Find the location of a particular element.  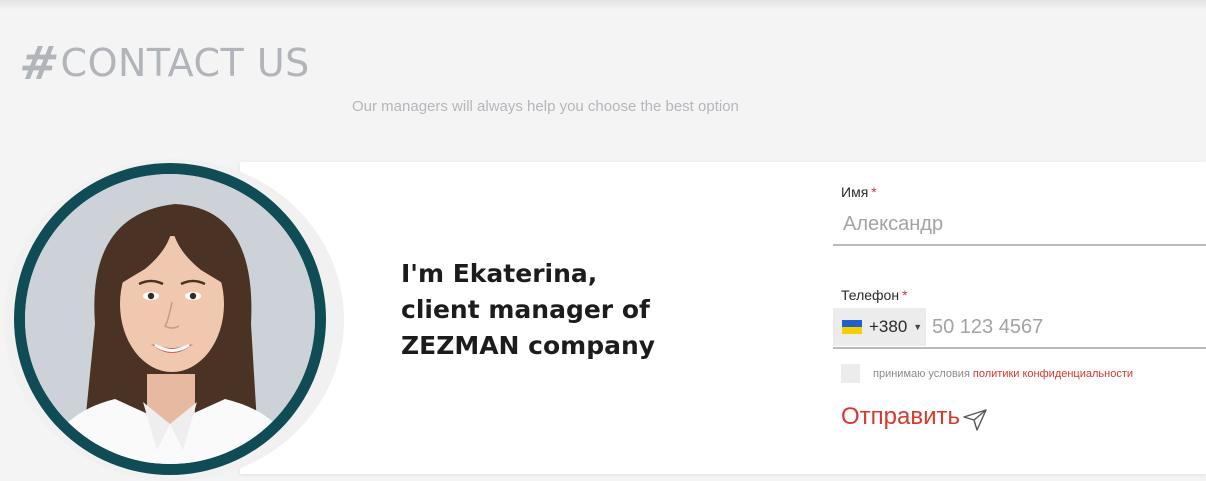

phone-label: Телефон * is located at coordinates (874, 295).